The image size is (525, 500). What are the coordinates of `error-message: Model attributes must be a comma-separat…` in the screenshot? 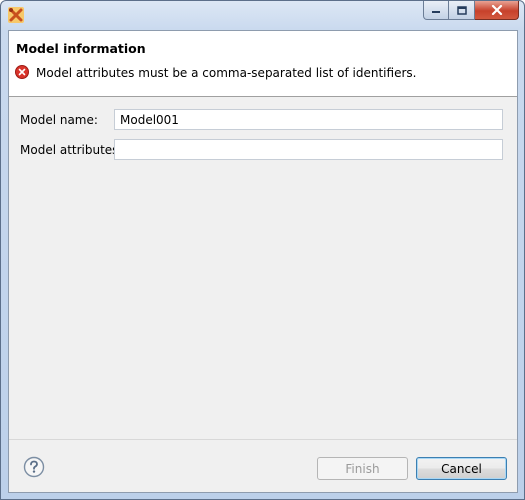 It's located at (226, 73).